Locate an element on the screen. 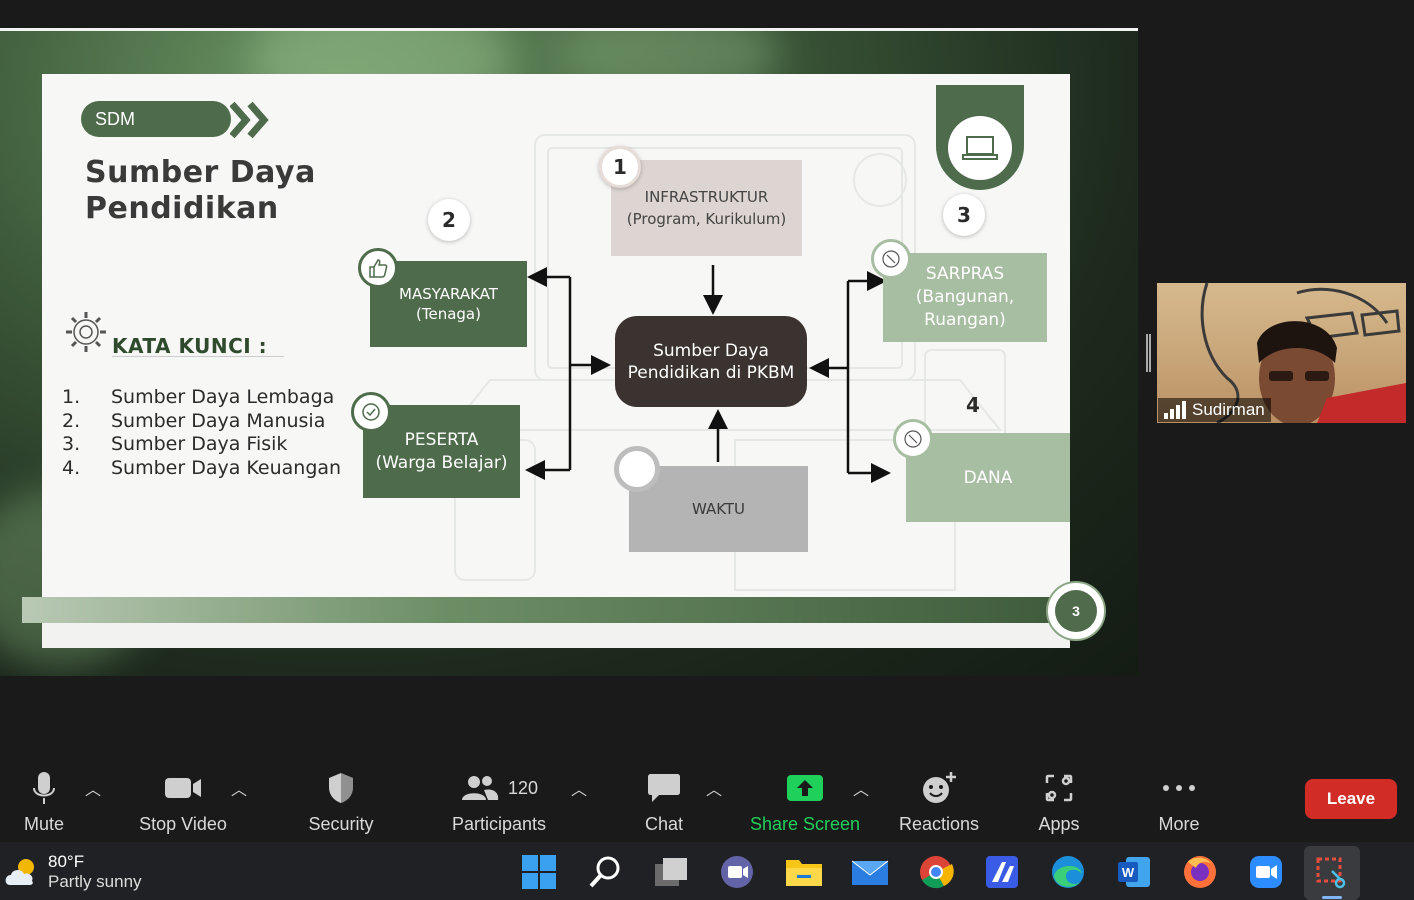 The image size is (1414, 900). panel-resize-handle is located at coordinates (1148, 353).